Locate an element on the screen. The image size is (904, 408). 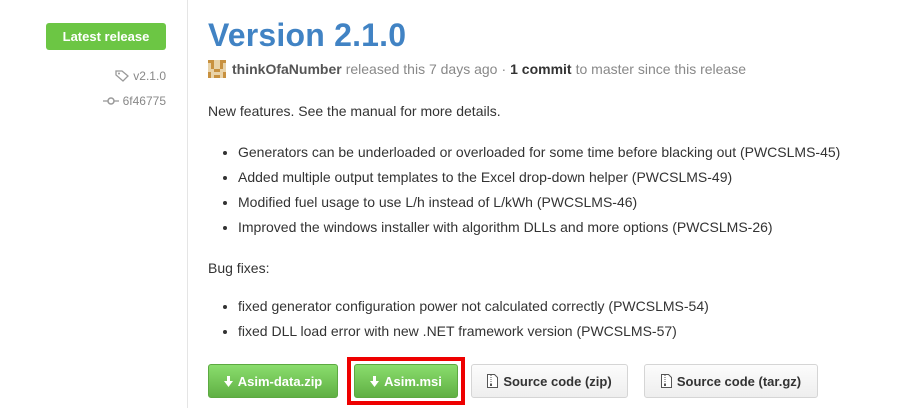
source-code-zip-button: Source code (zip) is located at coordinates (549, 381).